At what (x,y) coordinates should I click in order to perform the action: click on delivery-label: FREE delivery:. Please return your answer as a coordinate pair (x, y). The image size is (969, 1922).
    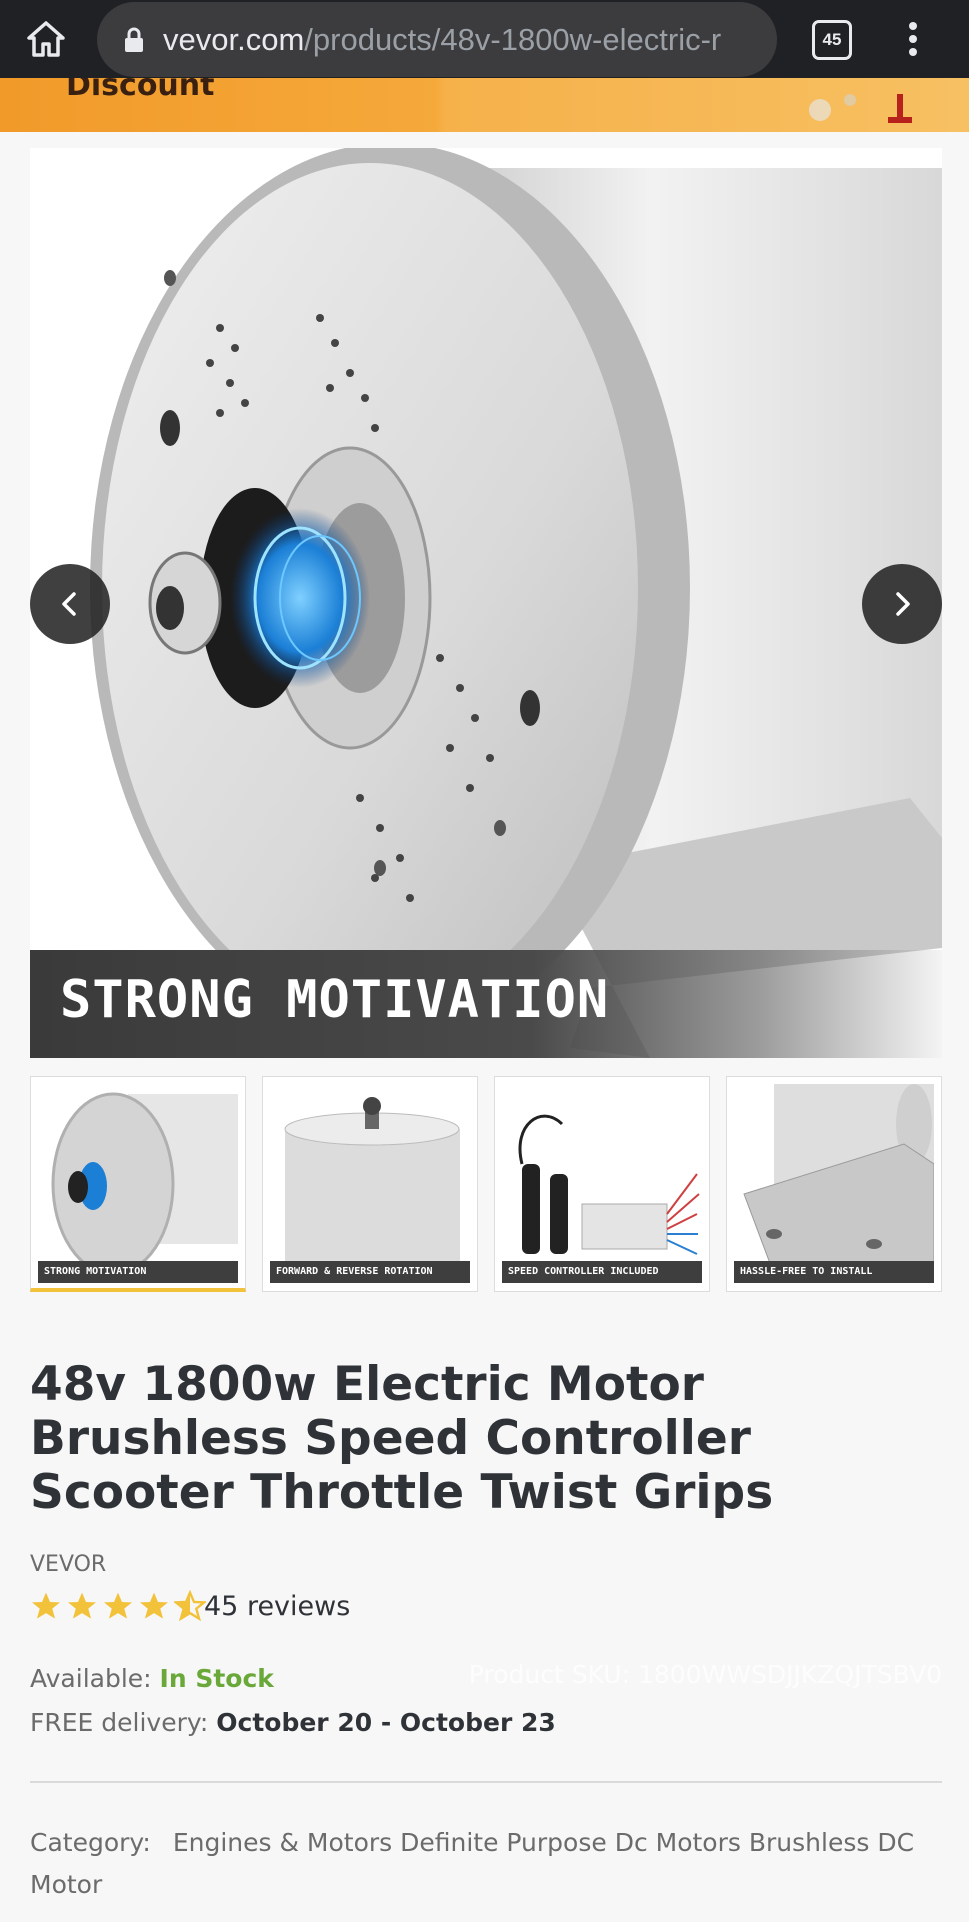
    Looking at the image, I should click on (119, 1722).